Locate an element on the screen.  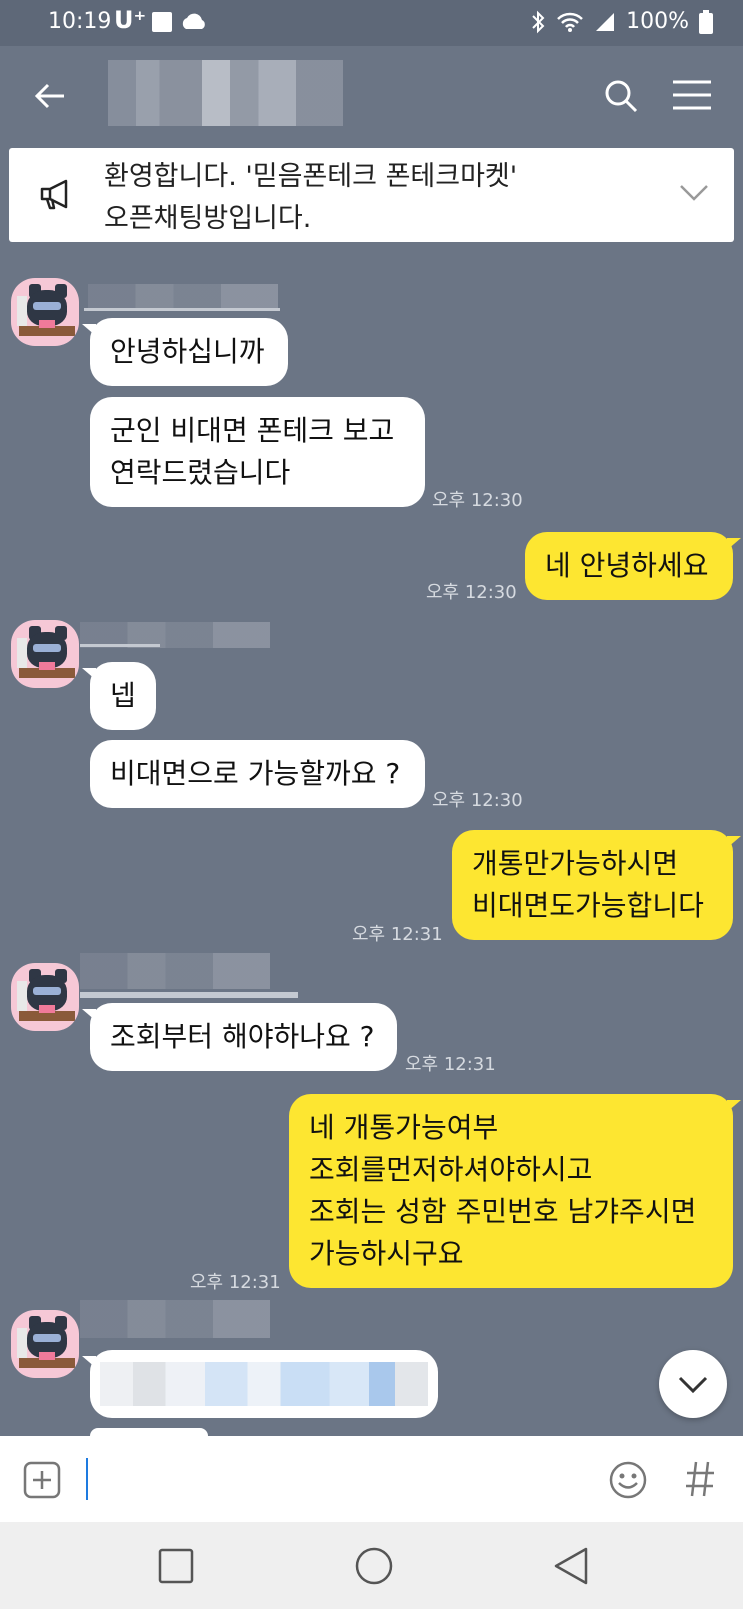
scroll-to-bottom-button is located at coordinates (693, 1384).